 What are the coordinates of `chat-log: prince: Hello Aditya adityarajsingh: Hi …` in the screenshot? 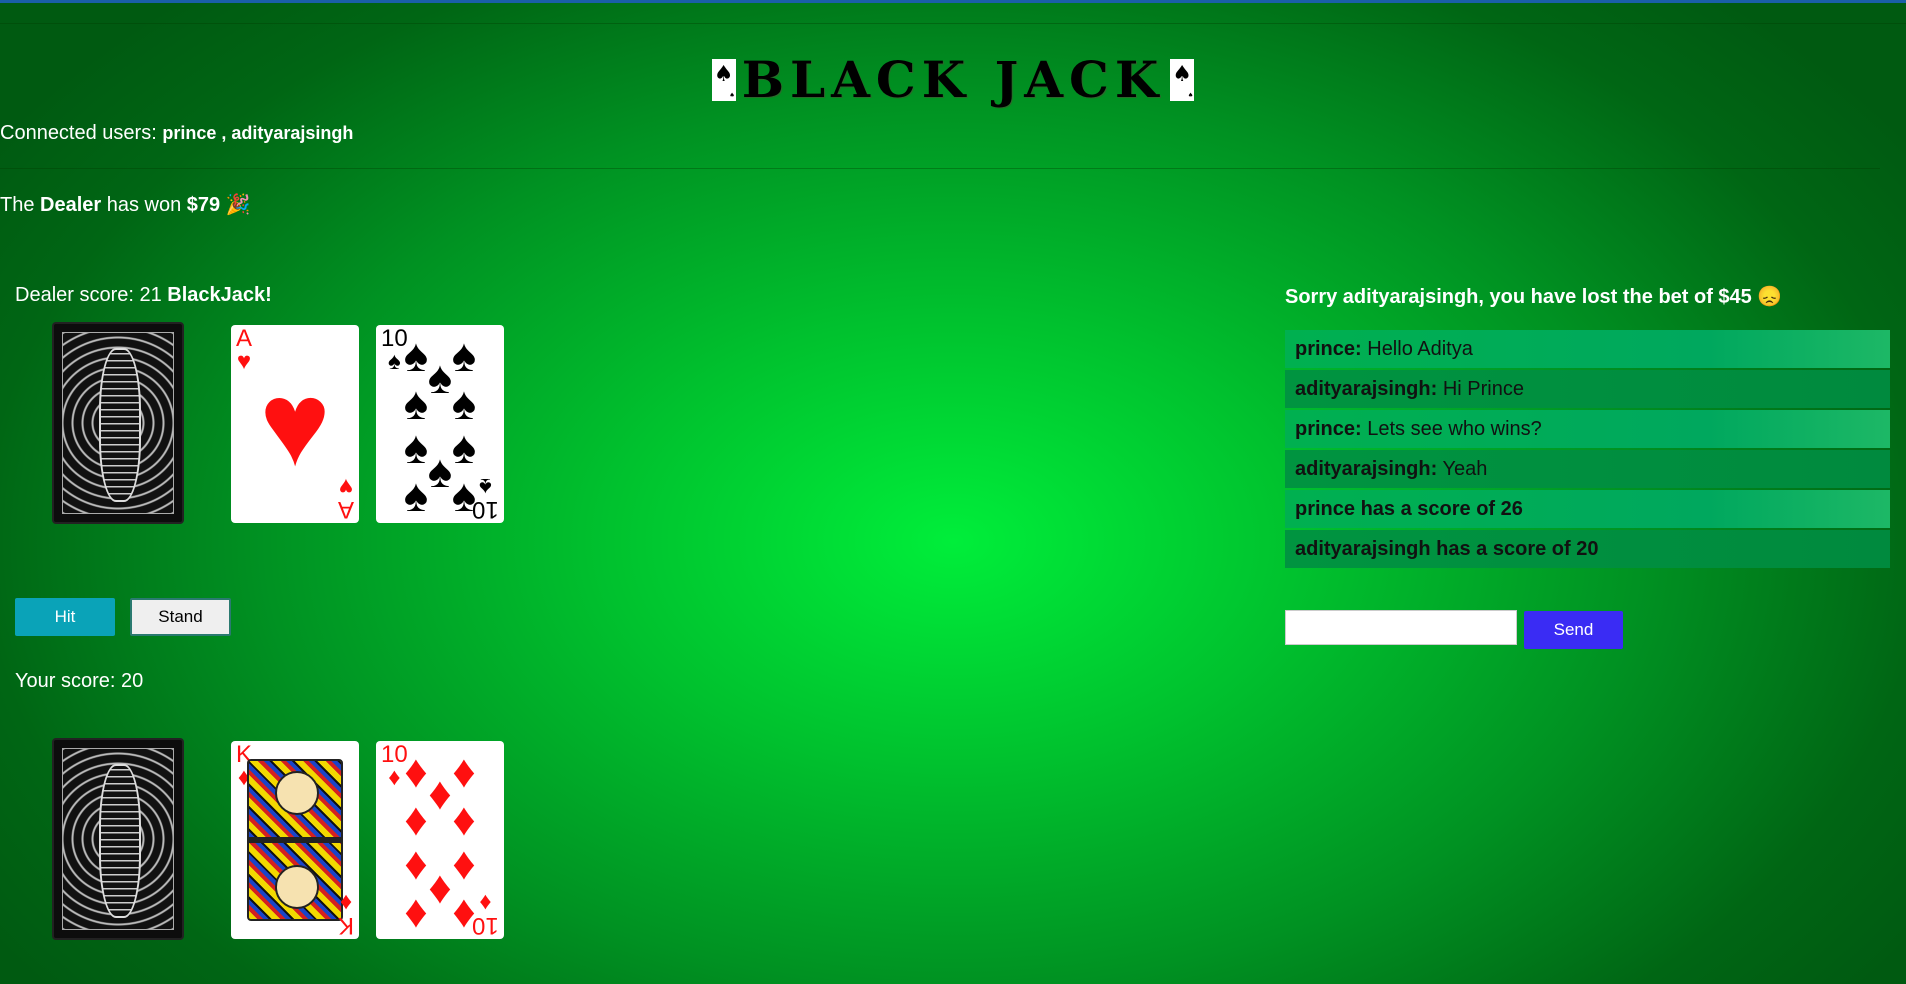 It's located at (1587, 450).